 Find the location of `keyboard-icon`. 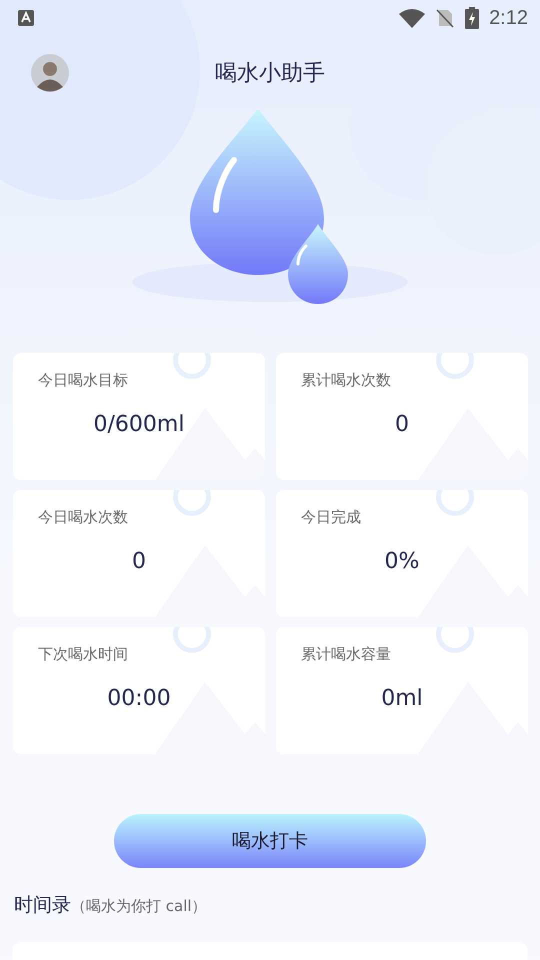

keyboard-icon is located at coordinates (26, 18).